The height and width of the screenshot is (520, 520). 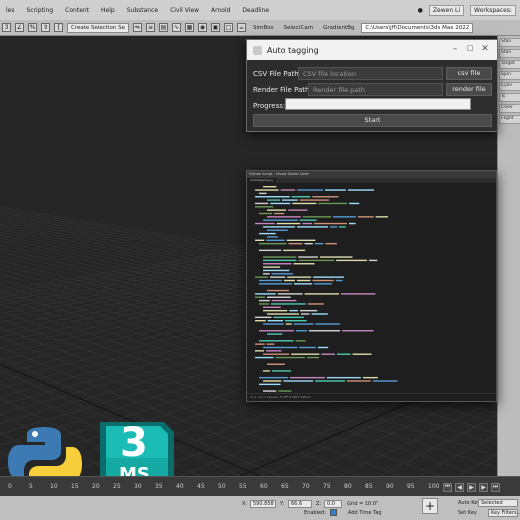 I want to click on gradientbg-button: GradientBg, so click(x=338, y=28).